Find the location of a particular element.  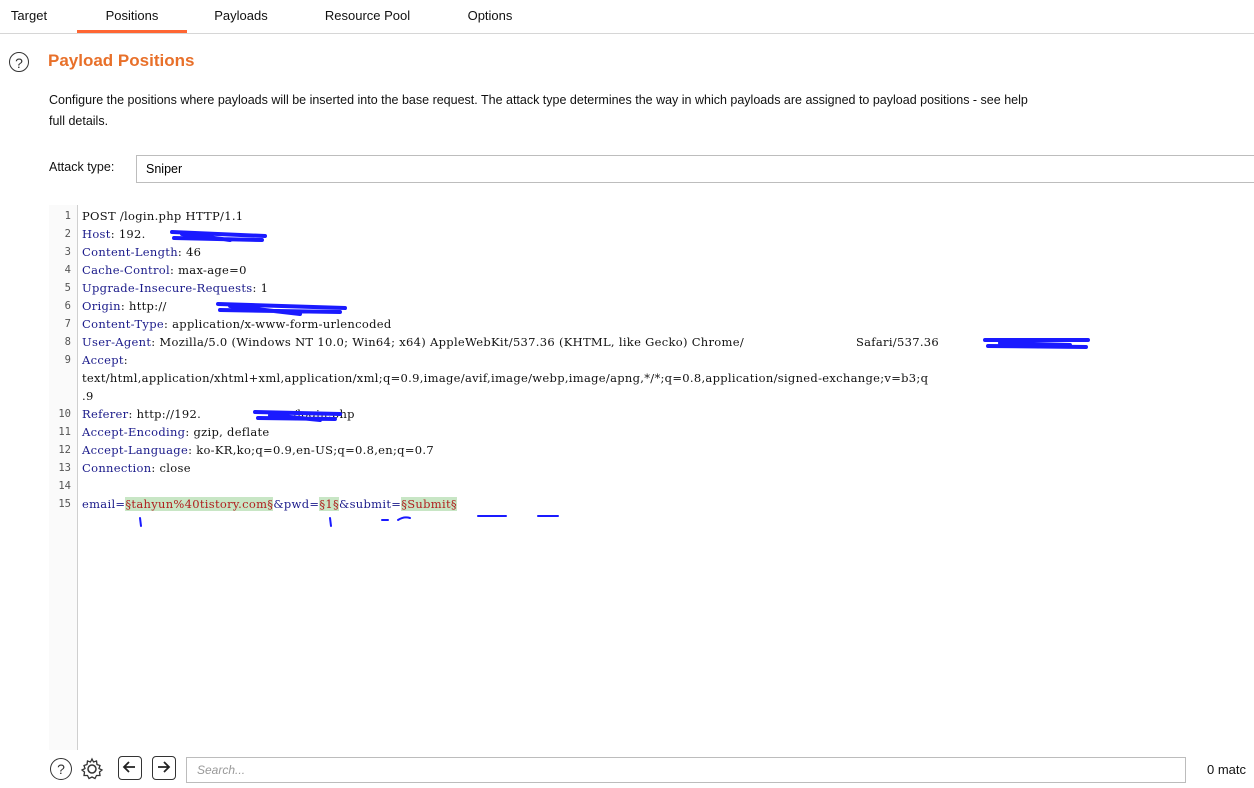

gear-icon is located at coordinates (92, 769).